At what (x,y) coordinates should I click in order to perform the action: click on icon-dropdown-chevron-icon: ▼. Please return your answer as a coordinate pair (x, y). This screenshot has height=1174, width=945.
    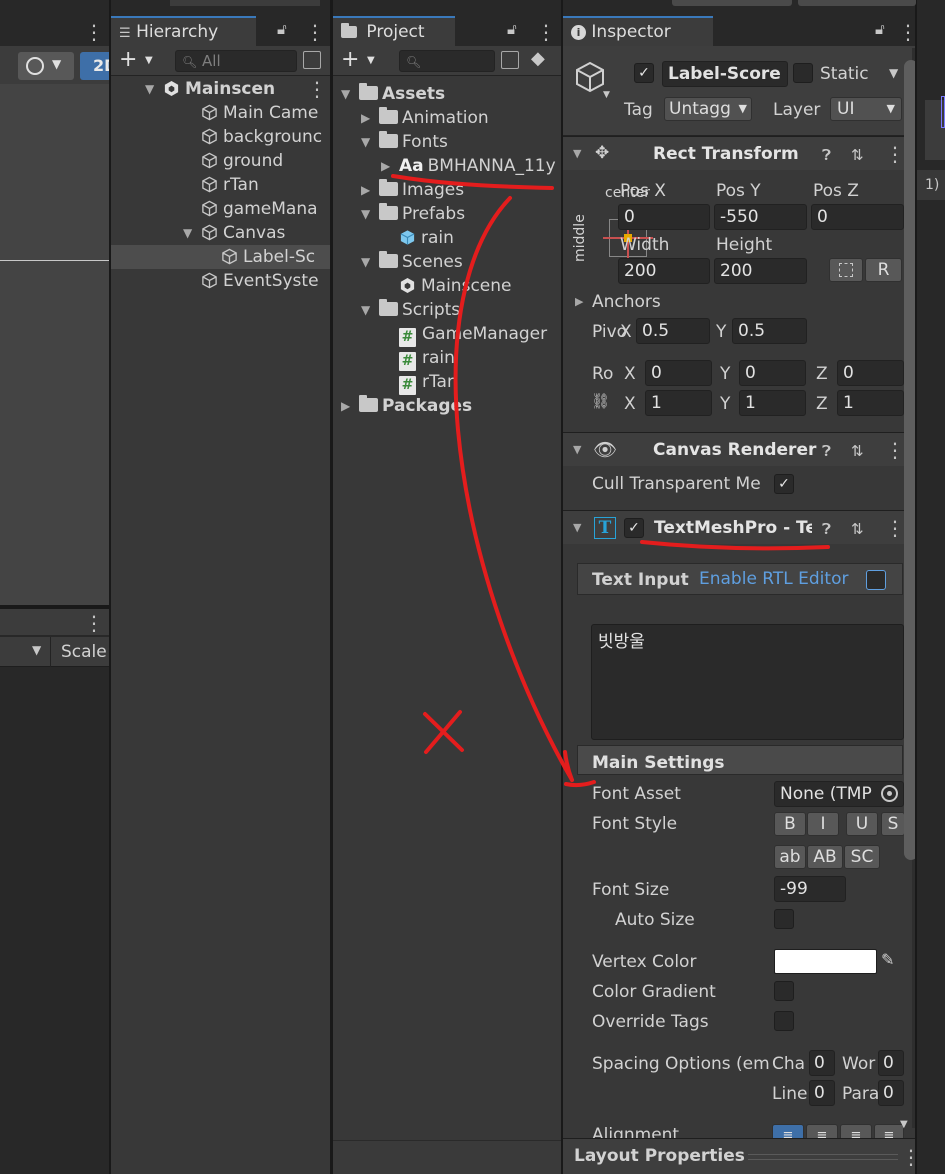
    Looking at the image, I should click on (606, 95).